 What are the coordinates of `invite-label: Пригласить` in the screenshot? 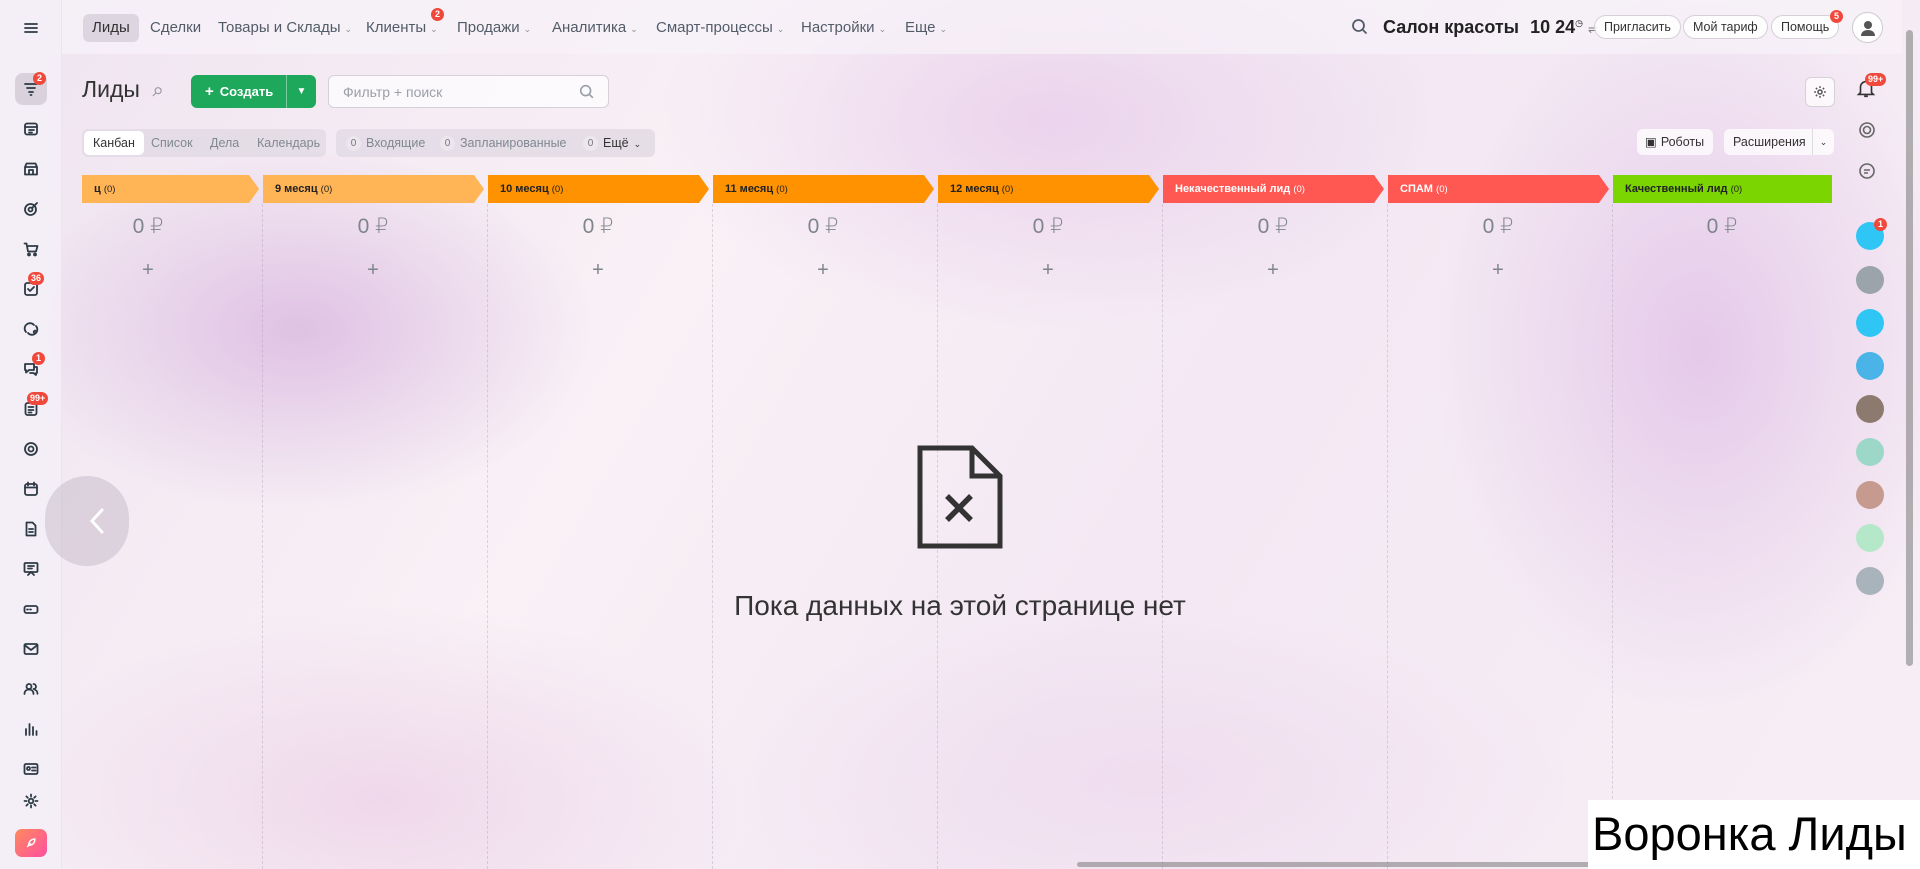 It's located at (1637, 27).